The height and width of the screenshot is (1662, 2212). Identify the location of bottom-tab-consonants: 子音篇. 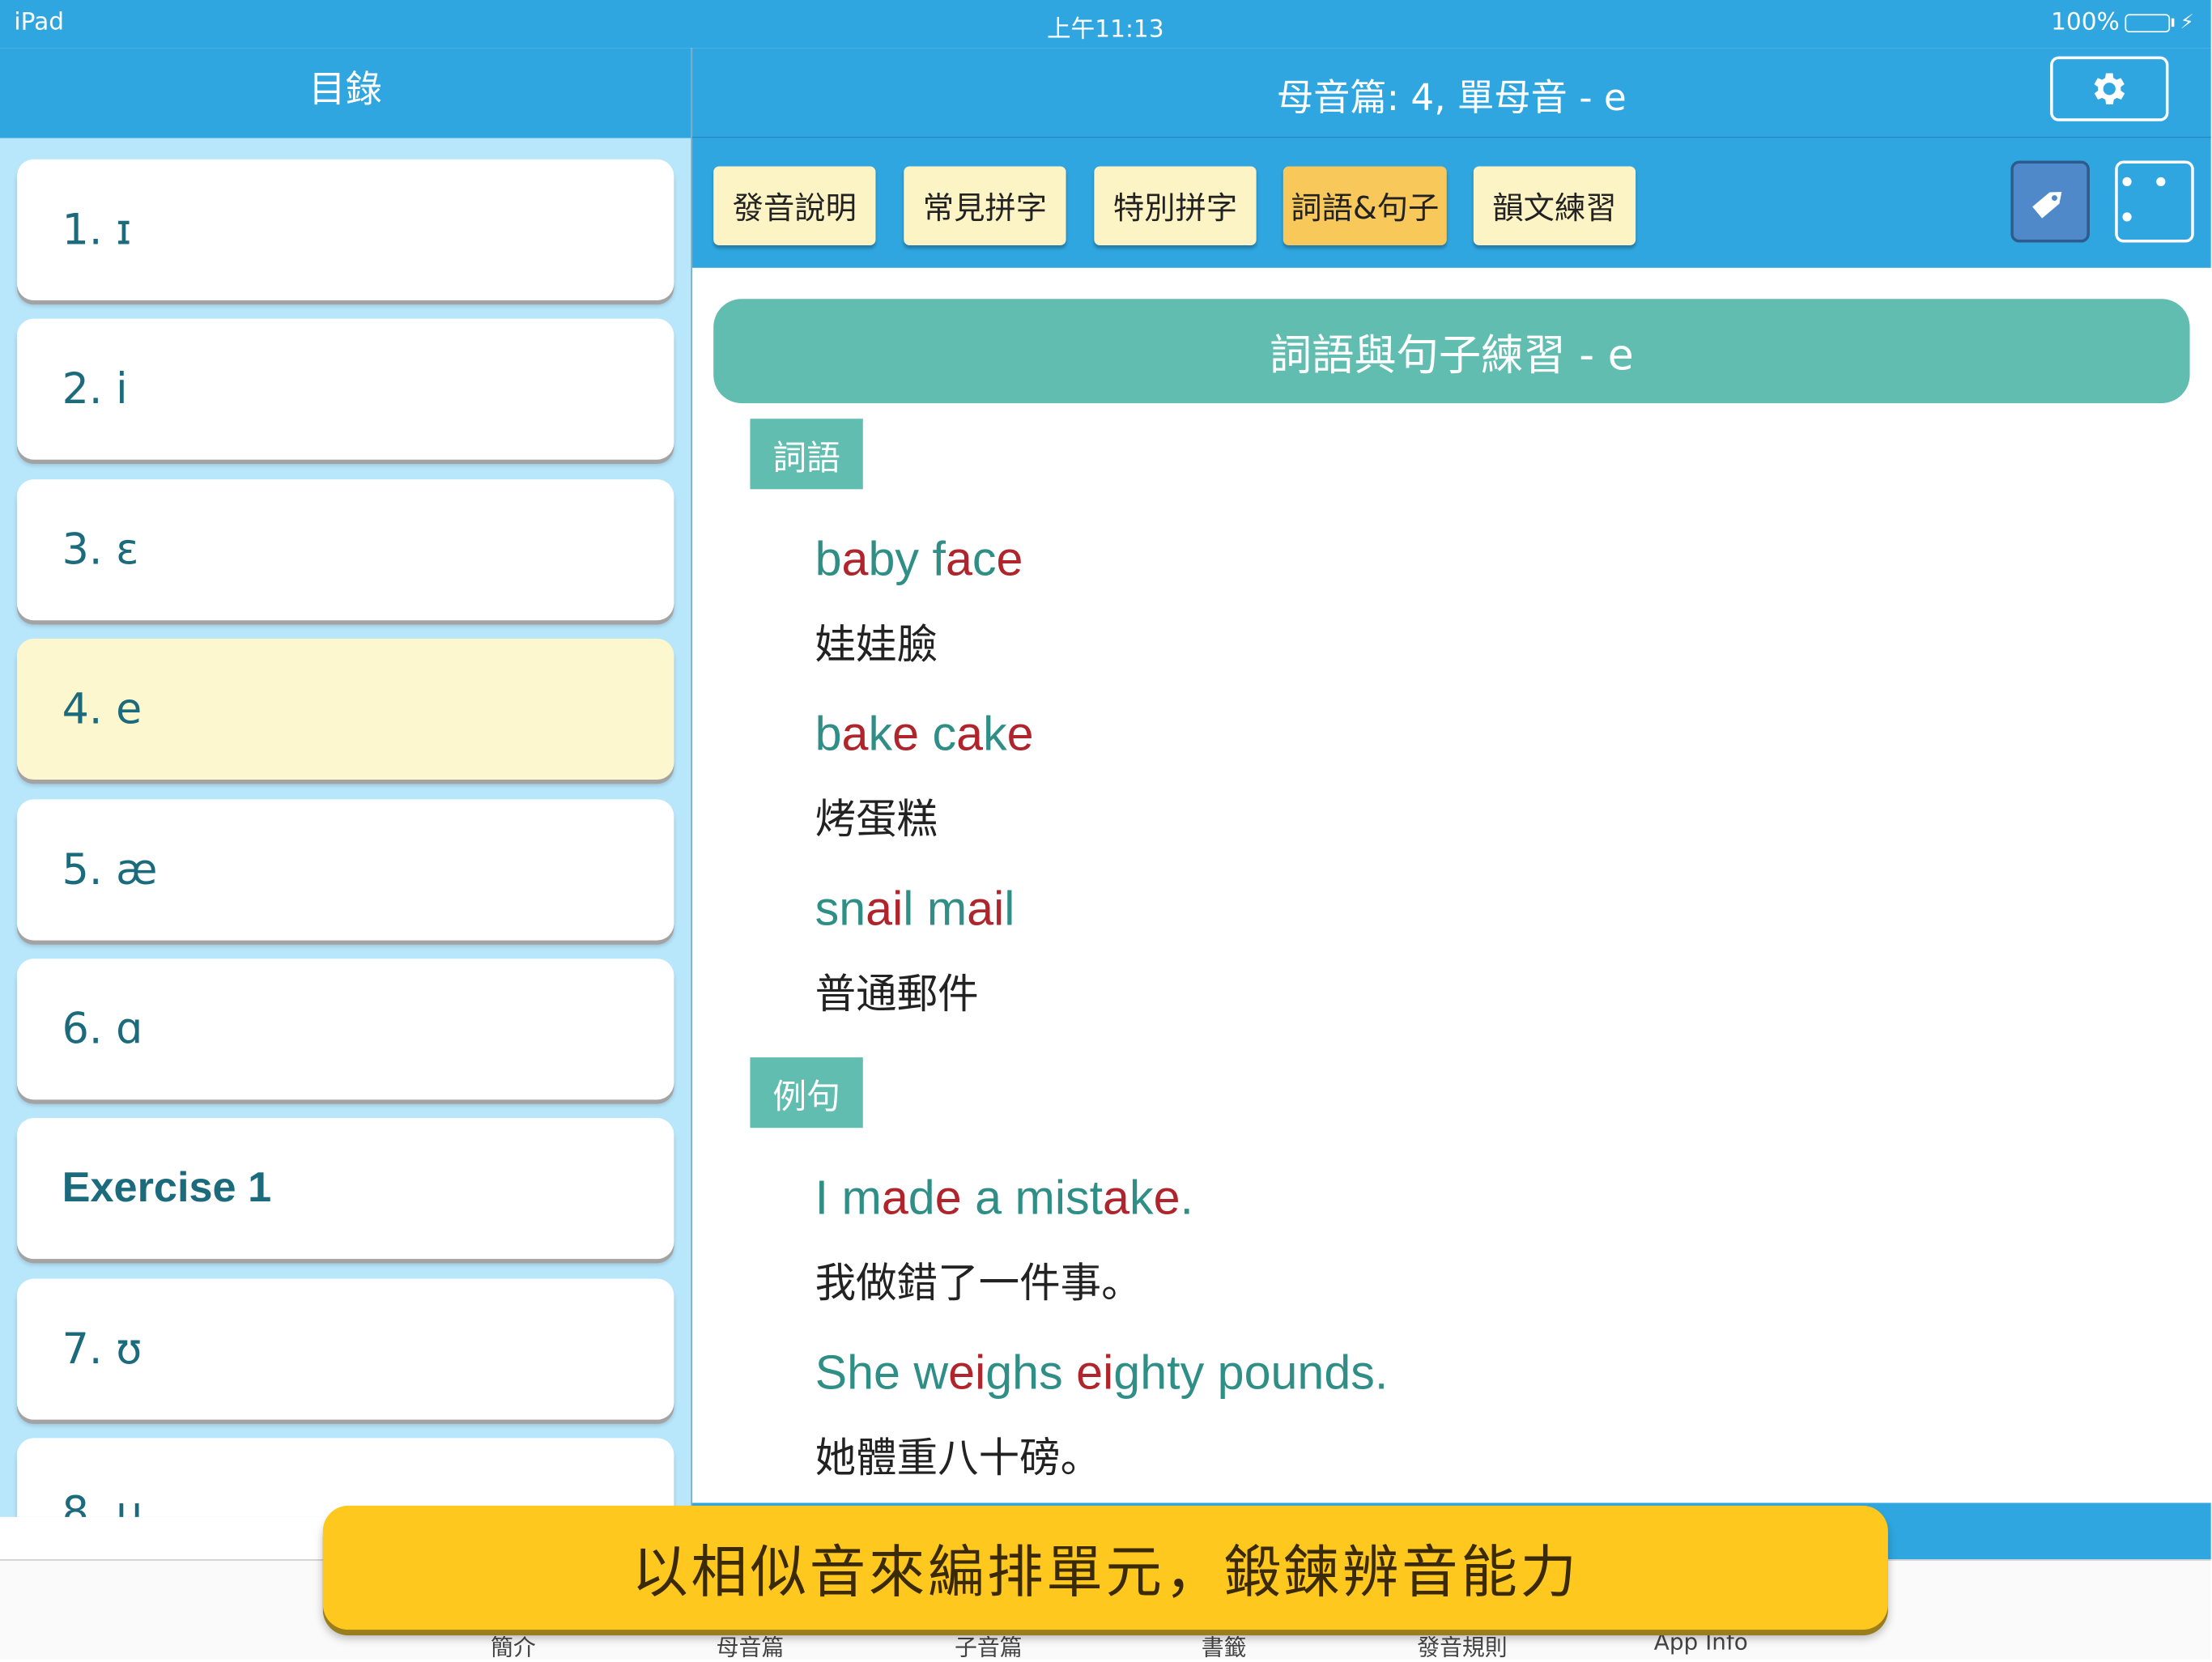
(989, 1645).